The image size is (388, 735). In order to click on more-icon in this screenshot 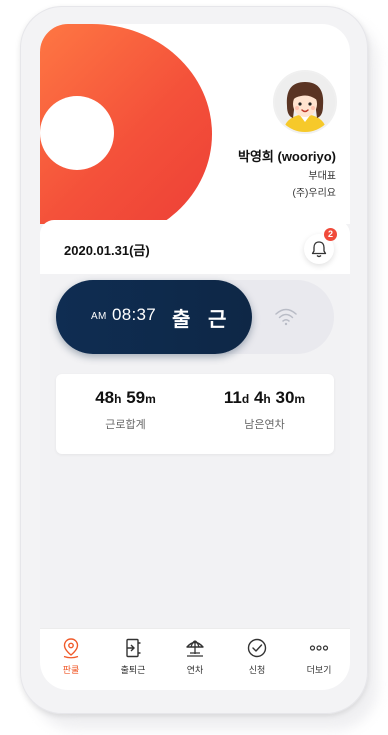, I will do `click(319, 648)`.